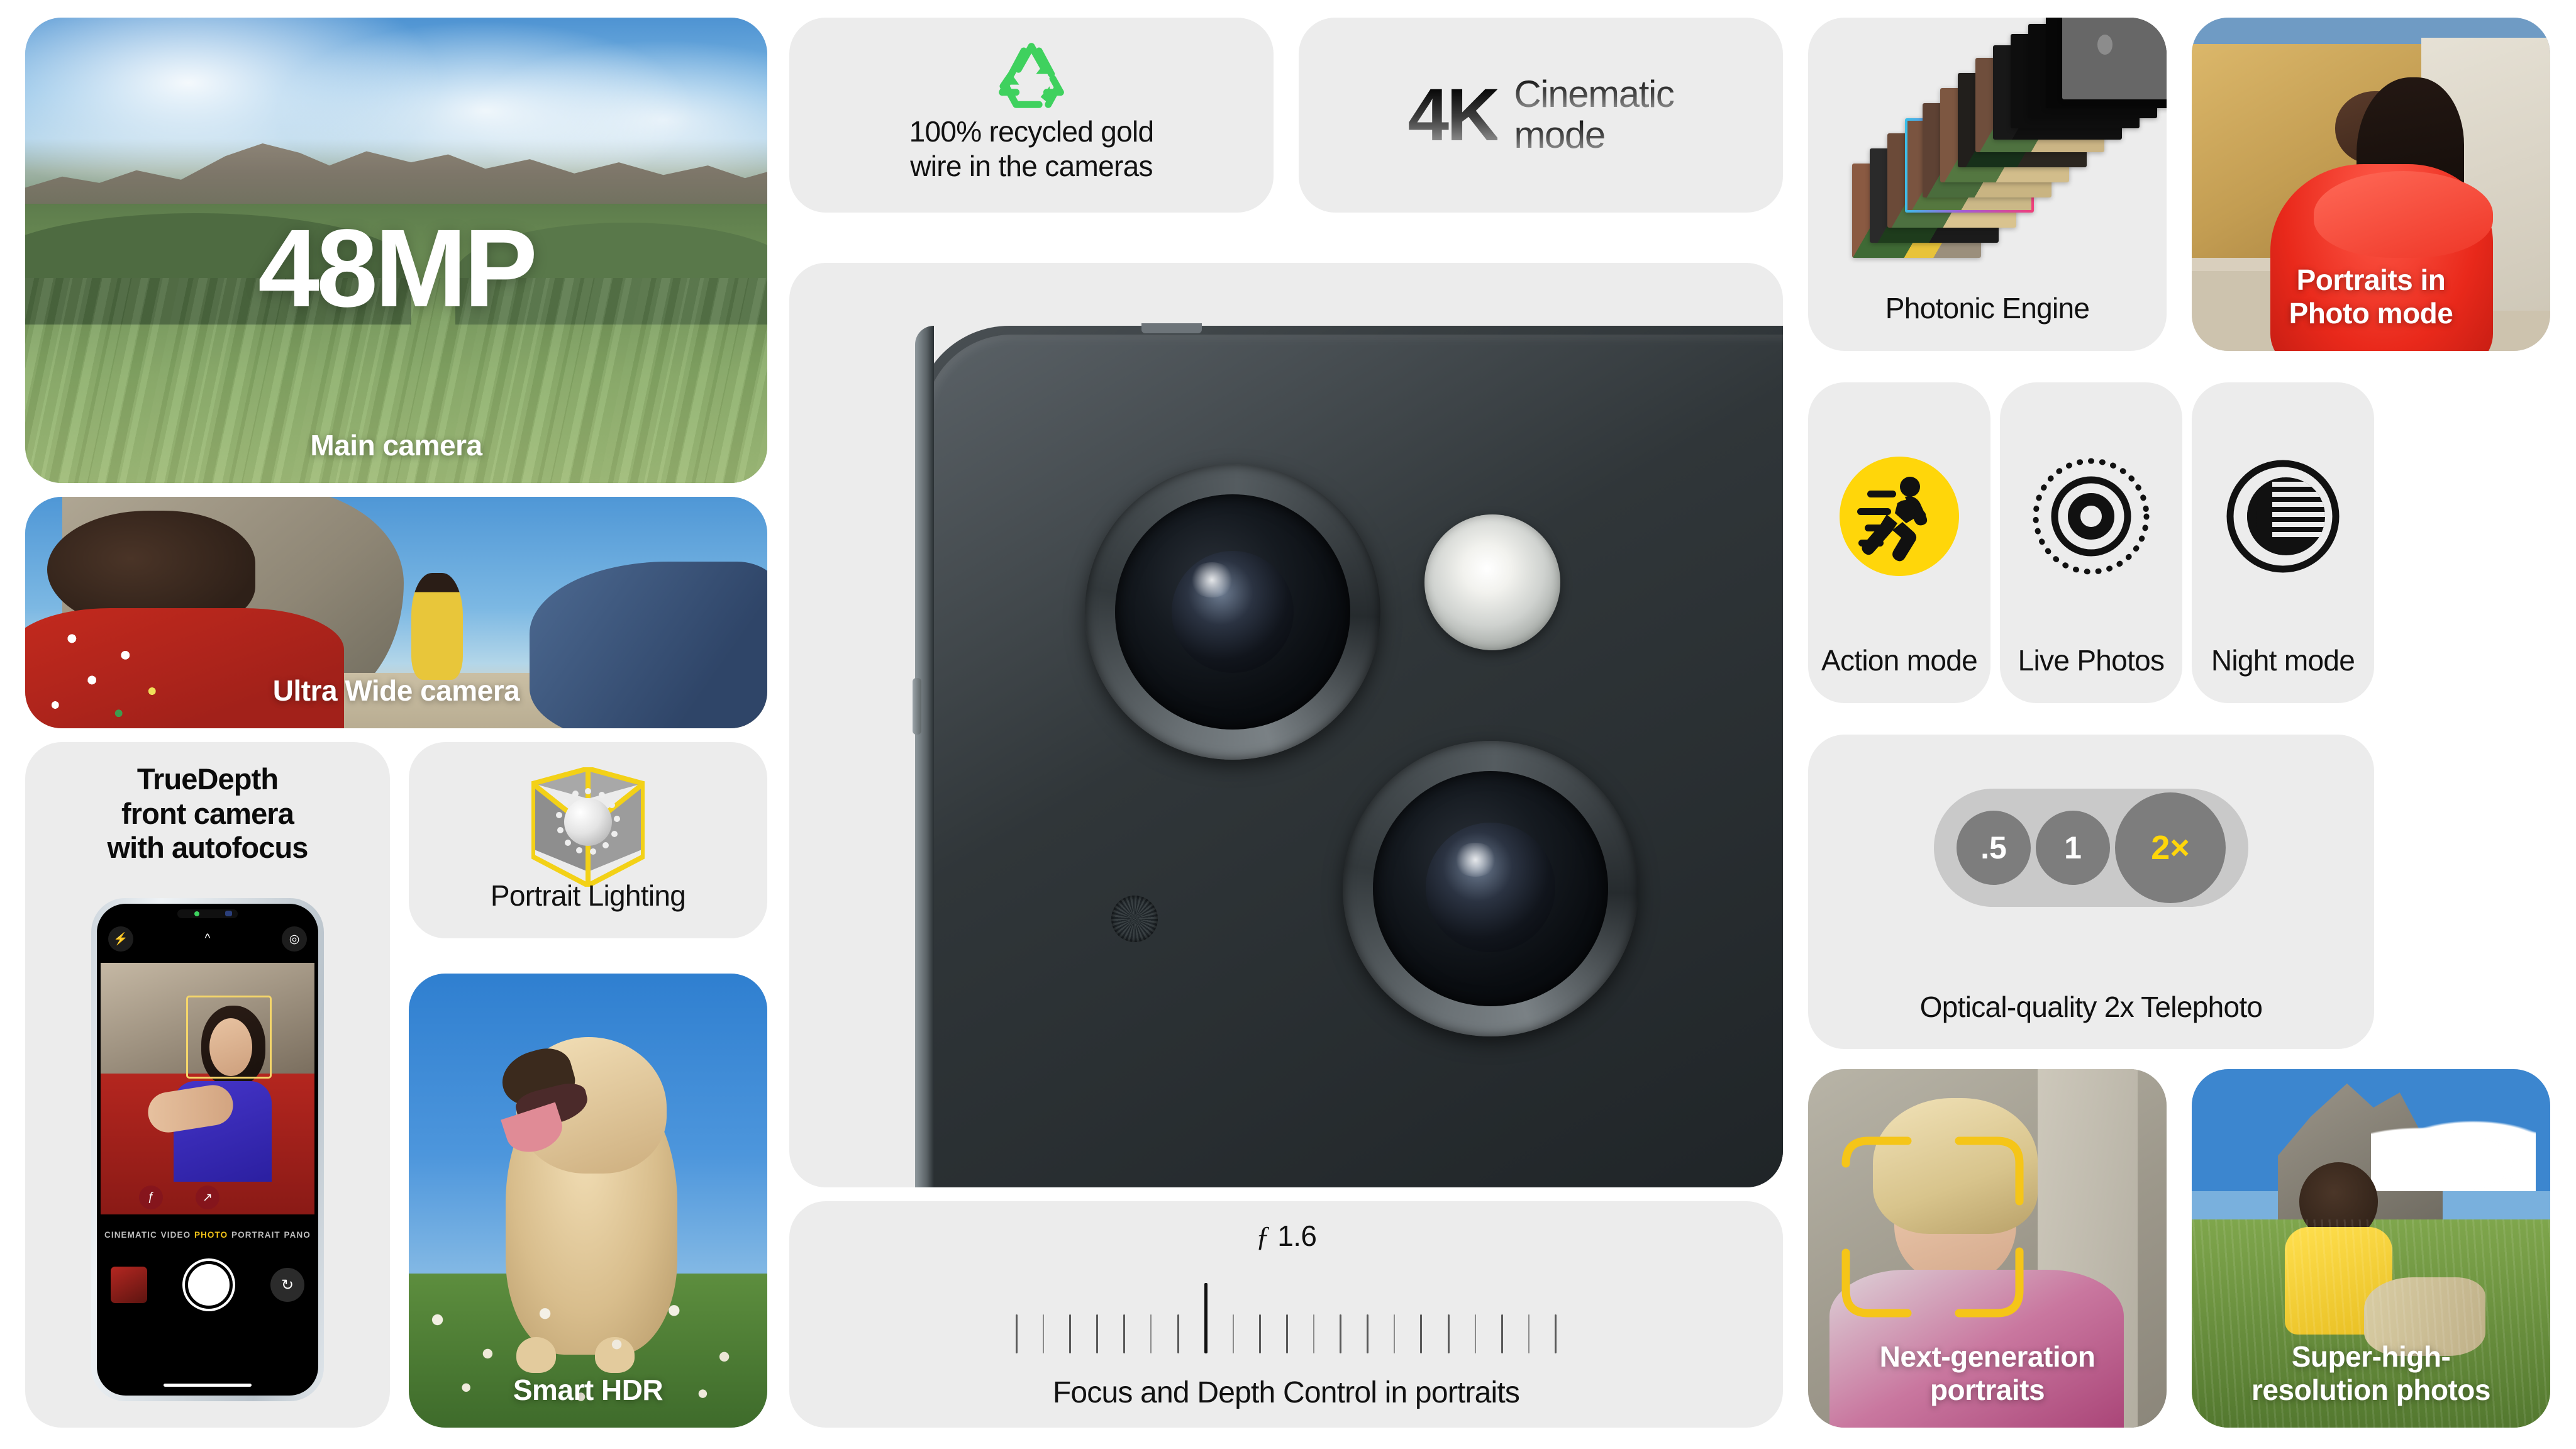 The height and width of the screenshot is (1449, 2576). Describe the element at coordinates (2370, 1389) in the screenshot. I see `shr-caption-line2: resolution photos` at that location.